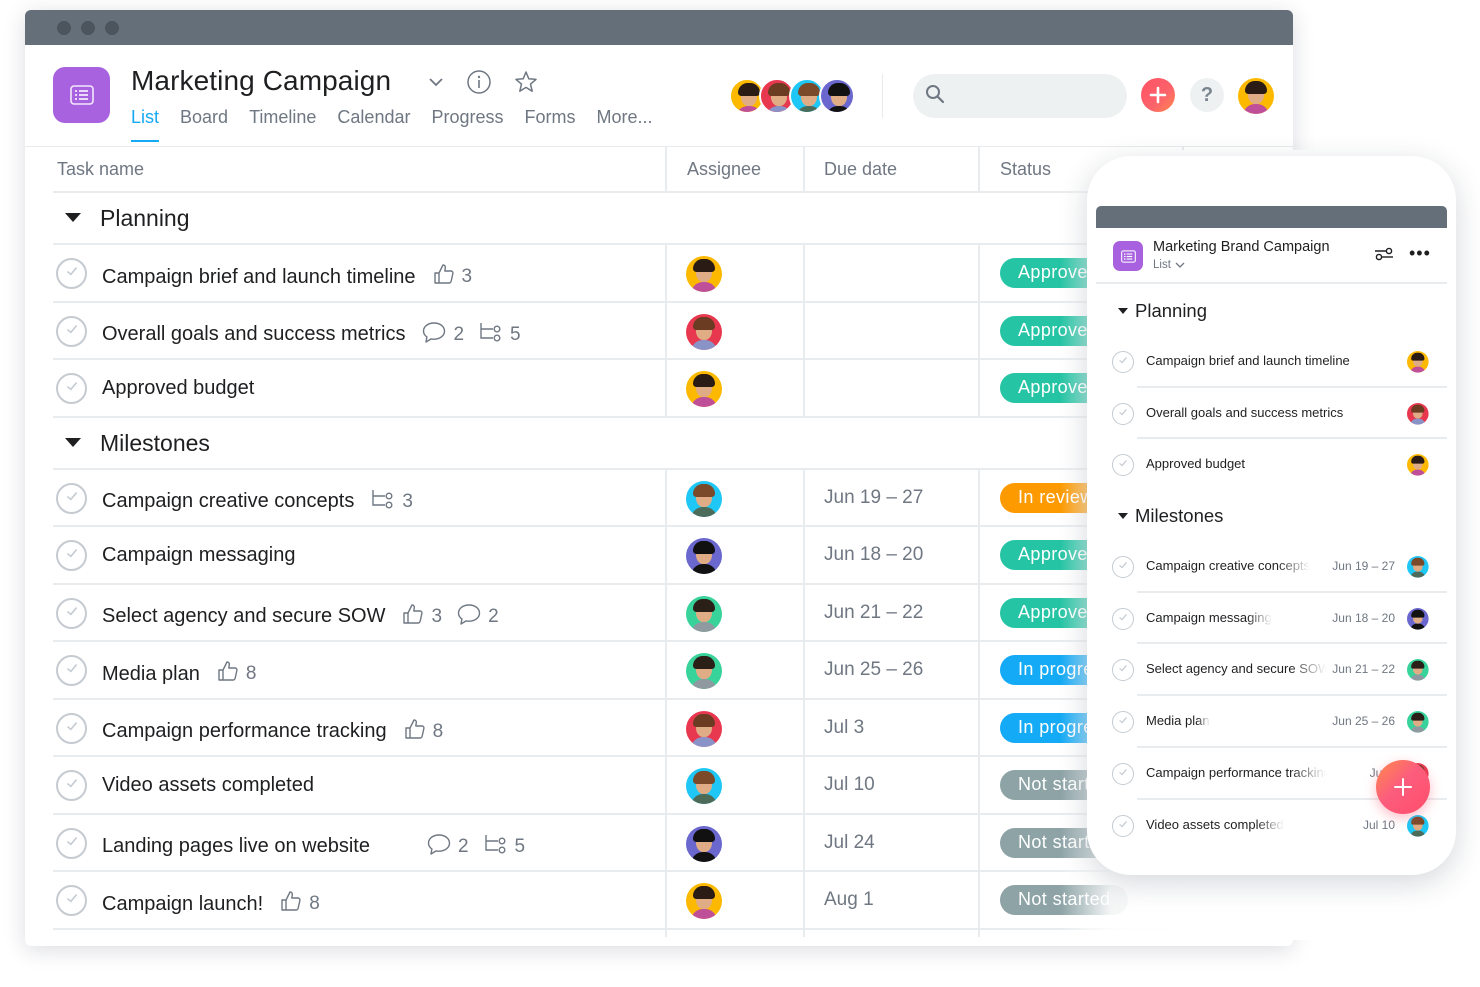 This screenshot has height=987, width=1480. I want to click on task-name-cell: Campaign messaging, so click(198, 555).